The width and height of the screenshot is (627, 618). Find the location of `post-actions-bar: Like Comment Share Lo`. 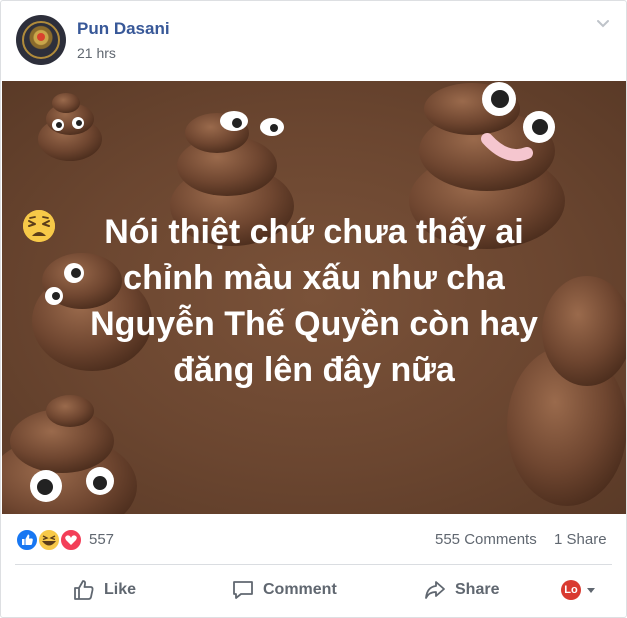

post-actions-bar: Like Comment Share Lo is located at coordinates (313, 591).